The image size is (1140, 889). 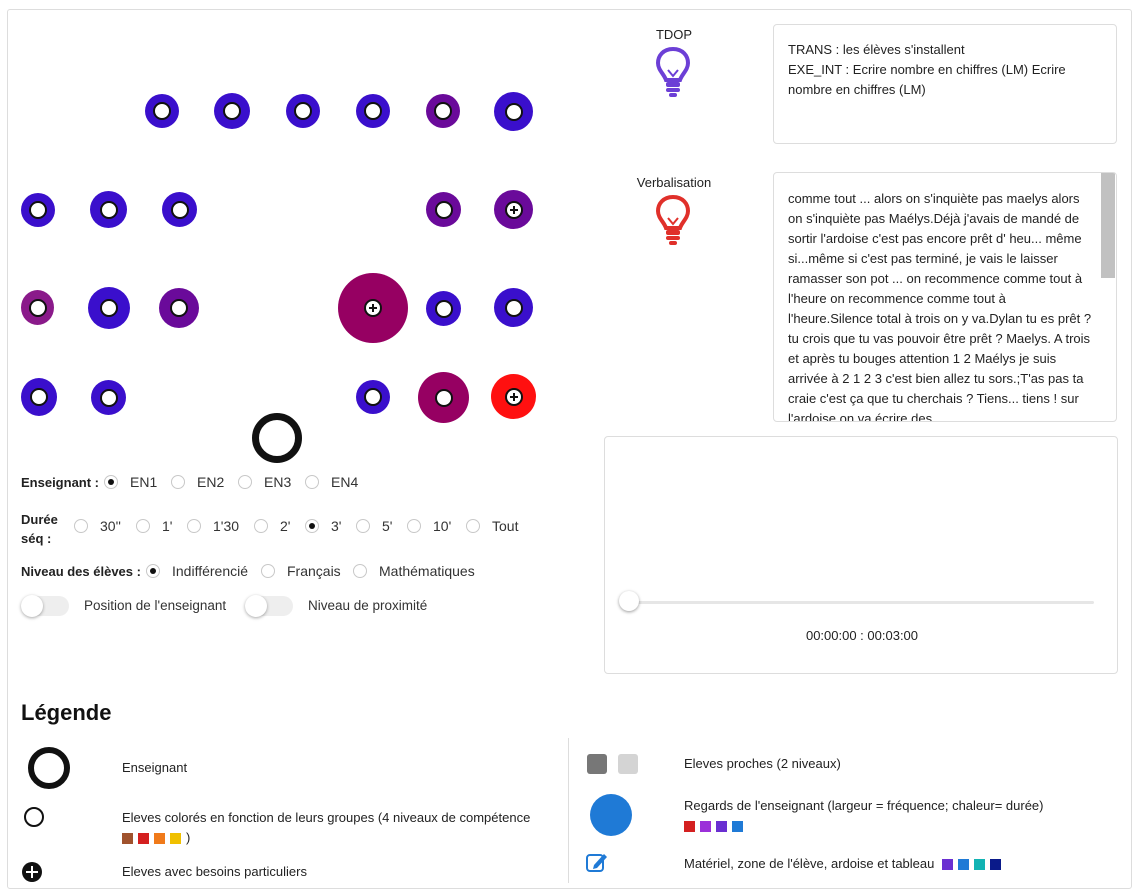 What do you see at coordinates (596, 863) in the screenshot?
I see `edit-icon` at bounding box center [596, 863].